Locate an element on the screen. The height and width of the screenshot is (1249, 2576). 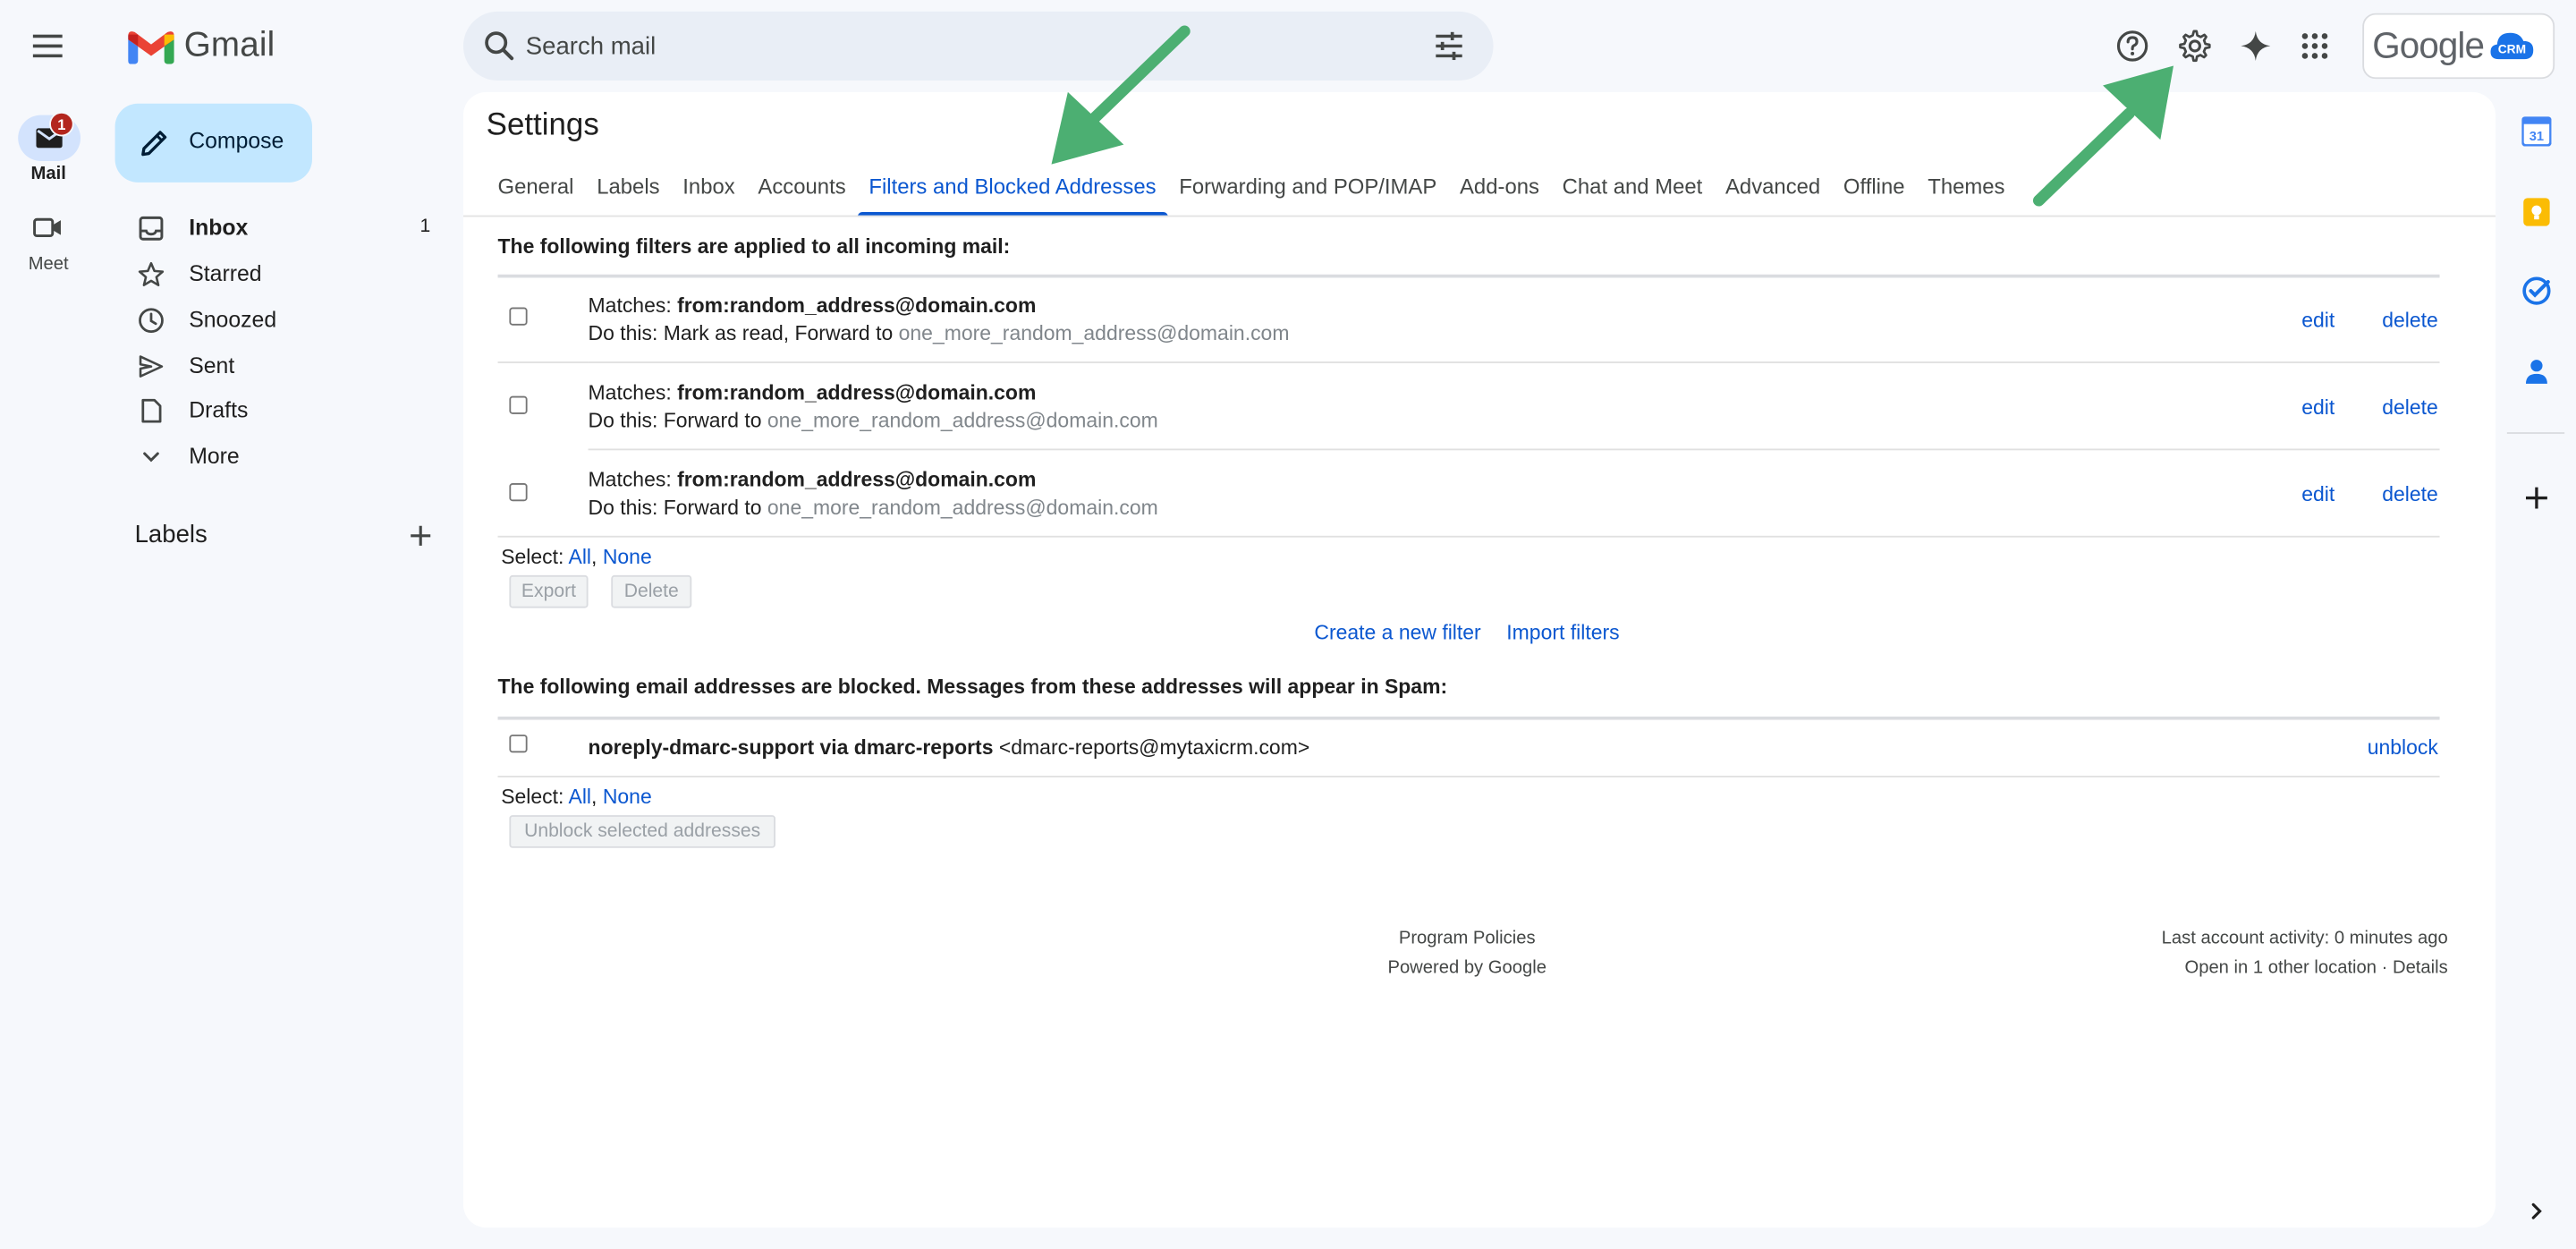
calendar-icon: 31 is located at coordinates (2536, 131).